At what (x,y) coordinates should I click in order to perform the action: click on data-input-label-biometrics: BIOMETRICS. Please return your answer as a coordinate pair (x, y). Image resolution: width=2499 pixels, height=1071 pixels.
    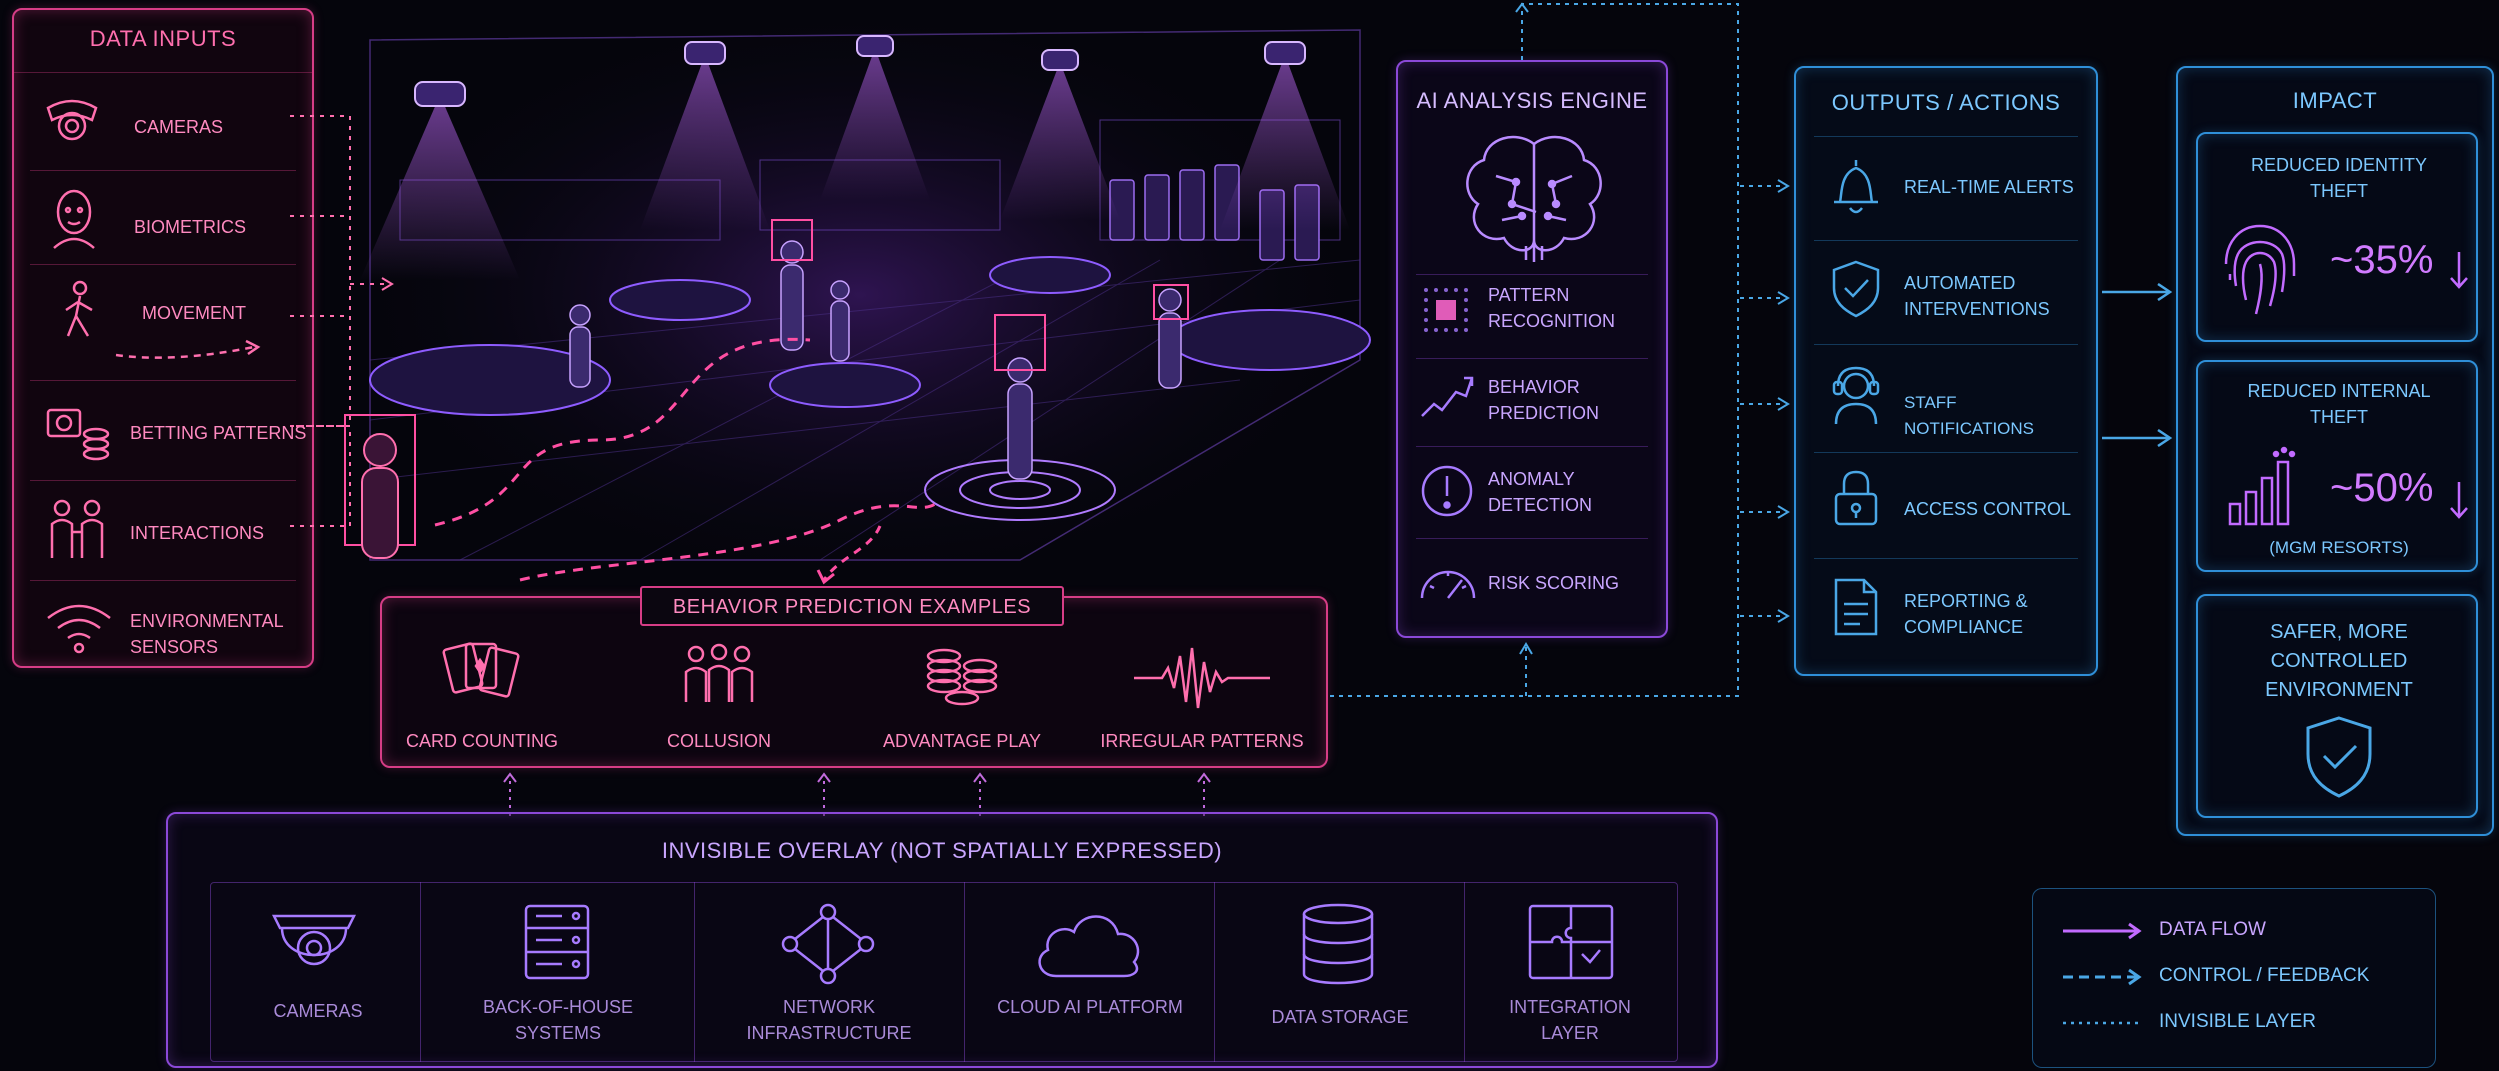
    Looking at the image, I should click on (190, 227).